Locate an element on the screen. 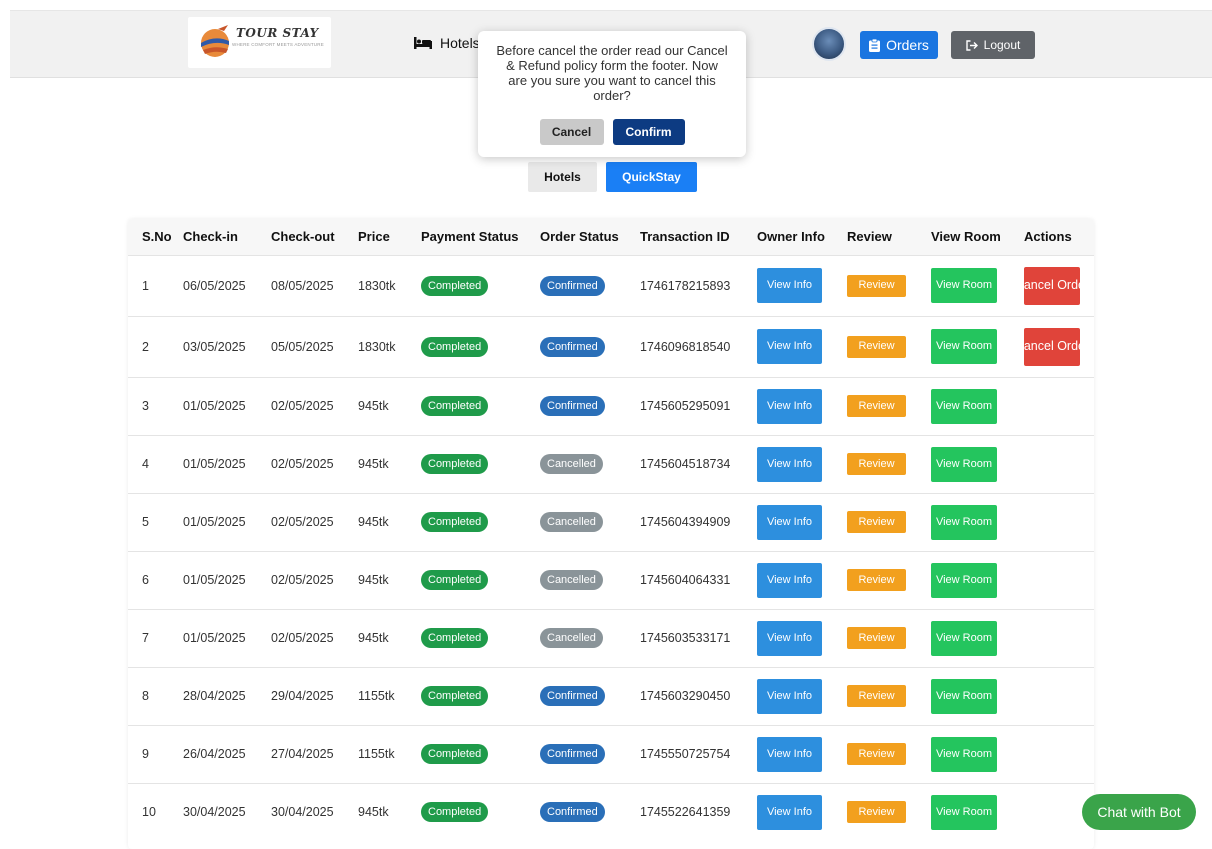 Image resolution: width=1212 pixels, height=849 pixels. nav-hotels-link: Hotels is located at coordinates (447, 43).